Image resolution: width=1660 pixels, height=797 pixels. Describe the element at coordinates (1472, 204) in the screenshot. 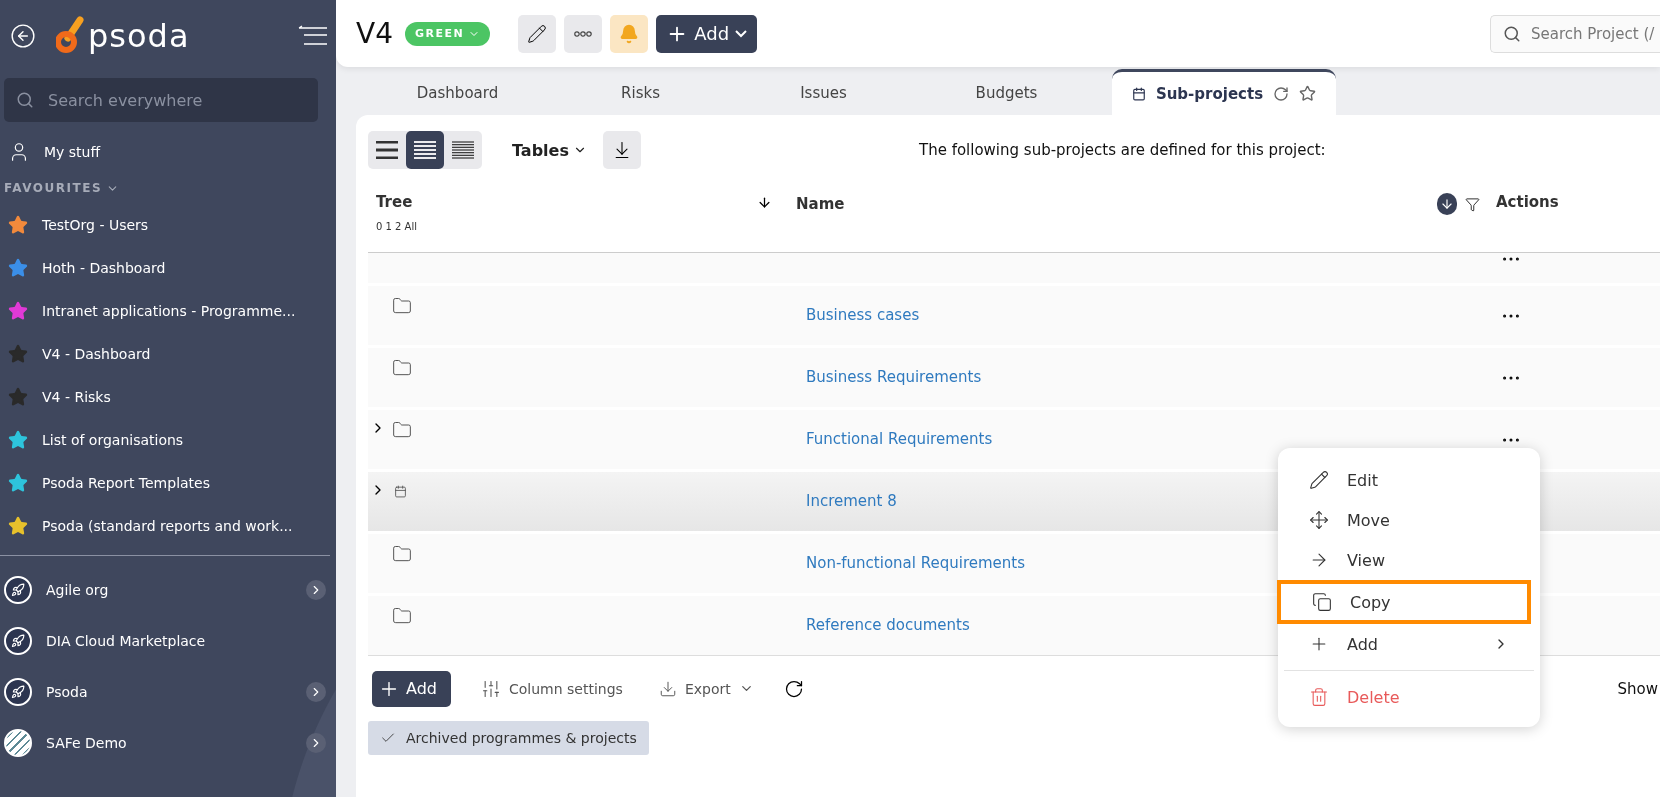

I see `filter-icon` at that location.